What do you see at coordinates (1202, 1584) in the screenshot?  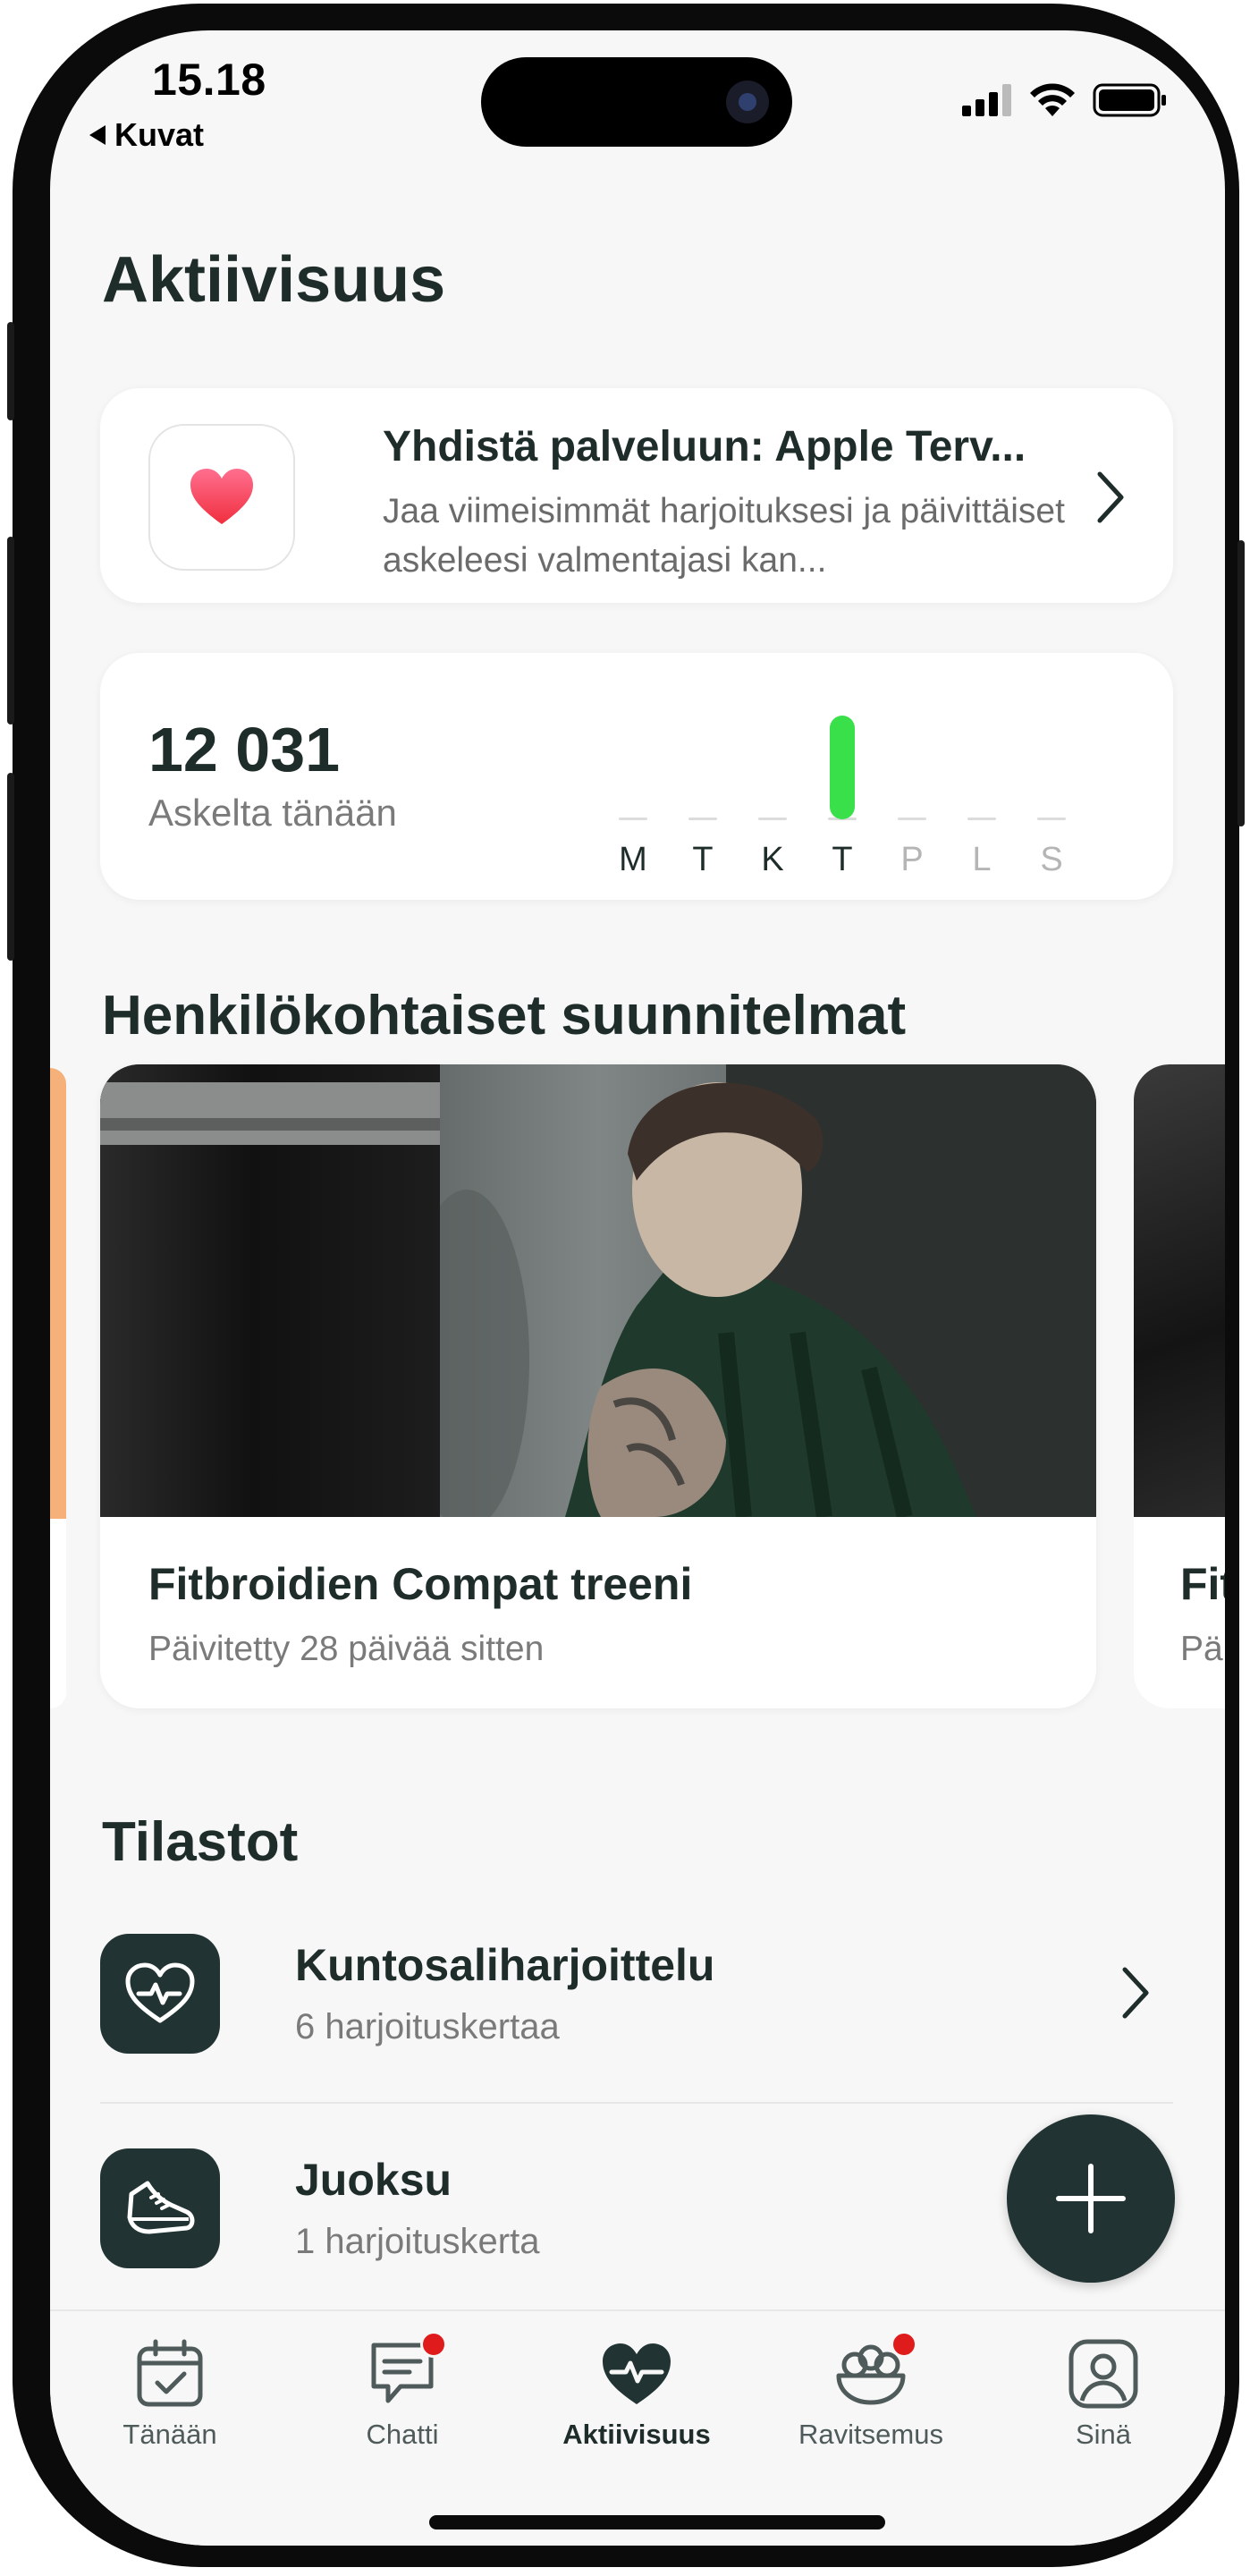 I see `plan-name: Fit` at bounding box center [1202, 1584].